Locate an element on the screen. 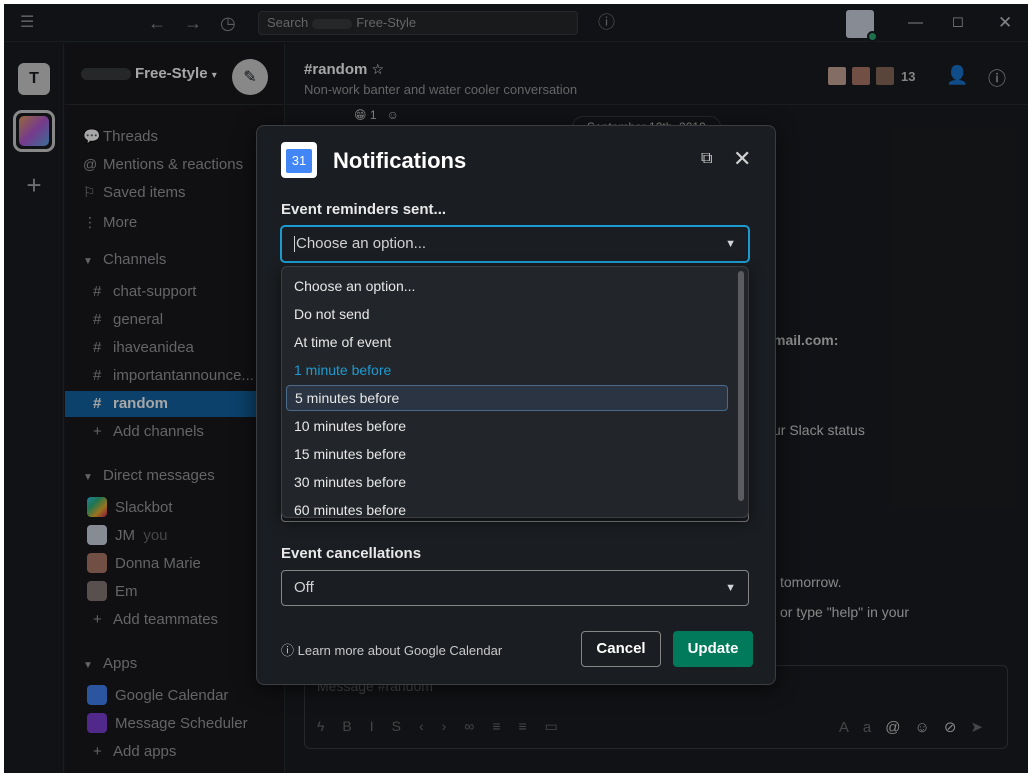 The image size is (1032, 777). google-calendar-logo: 31 is located at coordinates (299, 160).